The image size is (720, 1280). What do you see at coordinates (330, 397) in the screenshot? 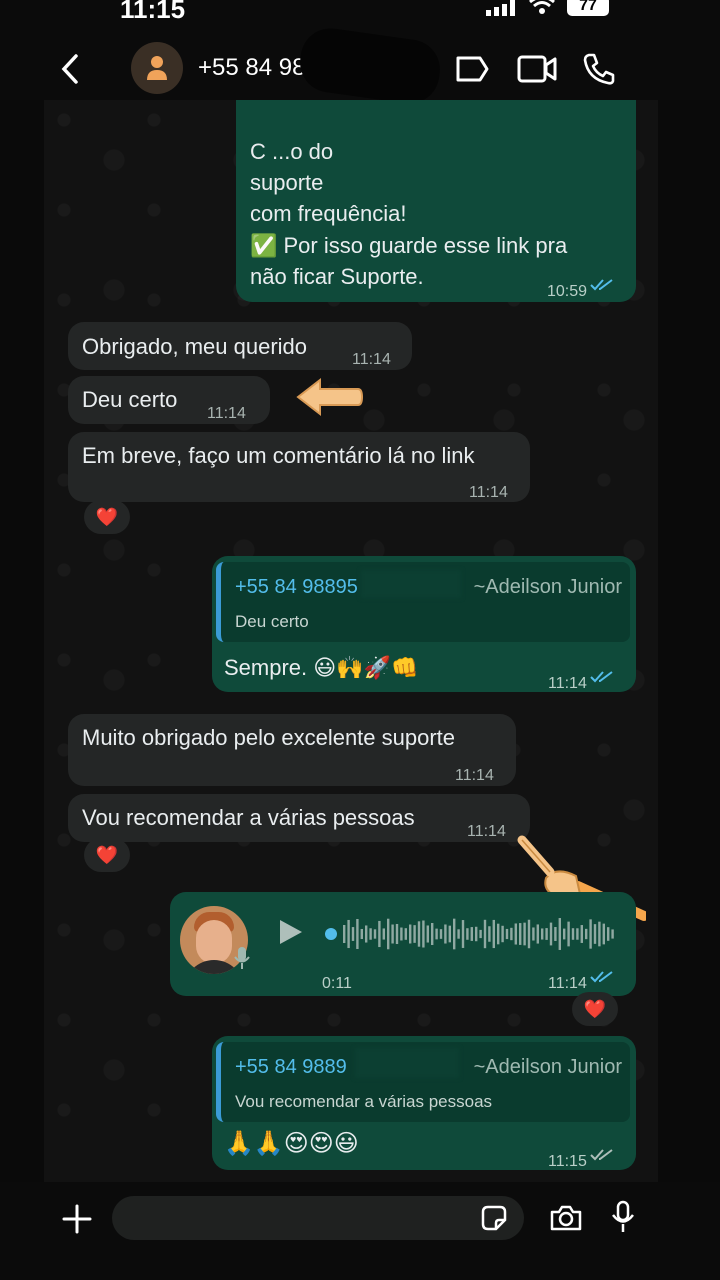
I see `pointing-arrow-icon` at bounding box center [330, 397].